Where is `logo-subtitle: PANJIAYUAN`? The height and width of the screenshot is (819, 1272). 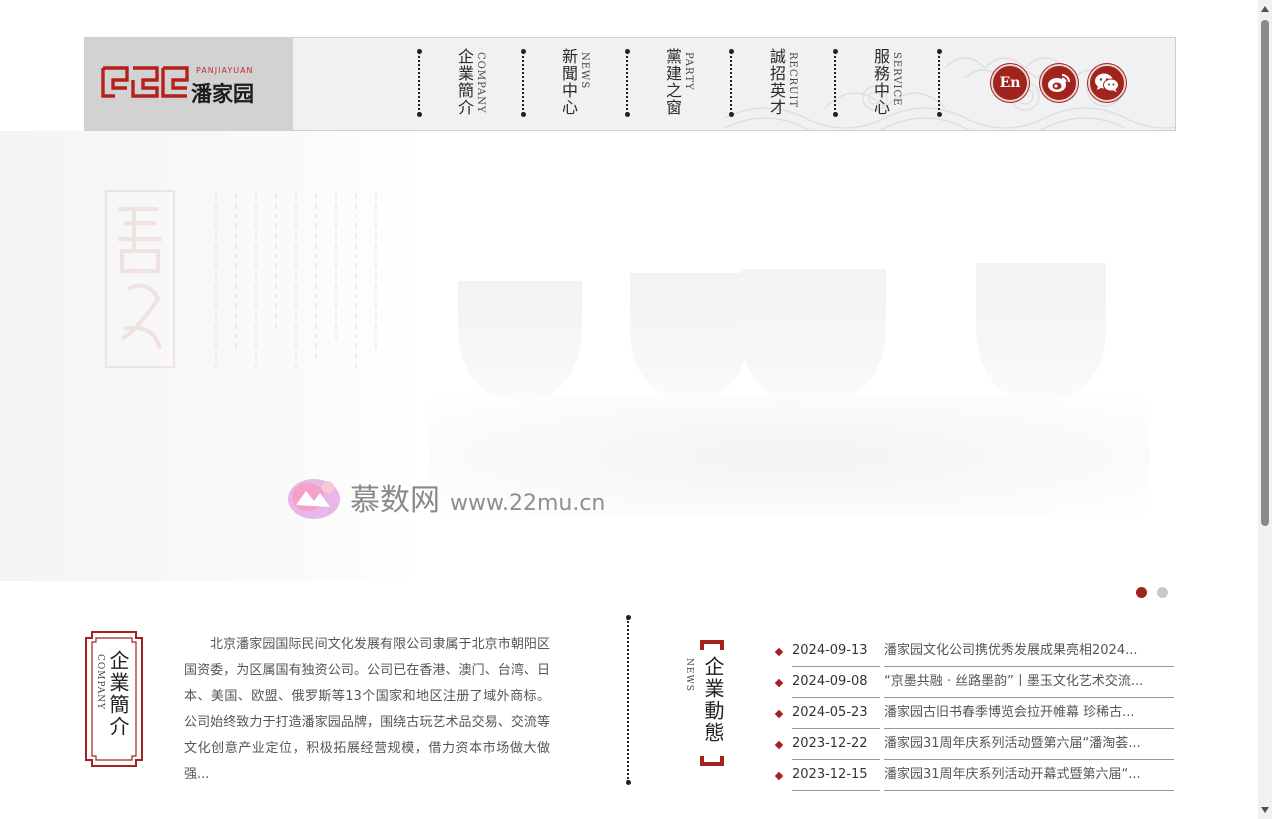 logo-subtitle: PANJIAYUAN is located at coordinates (225, 70).